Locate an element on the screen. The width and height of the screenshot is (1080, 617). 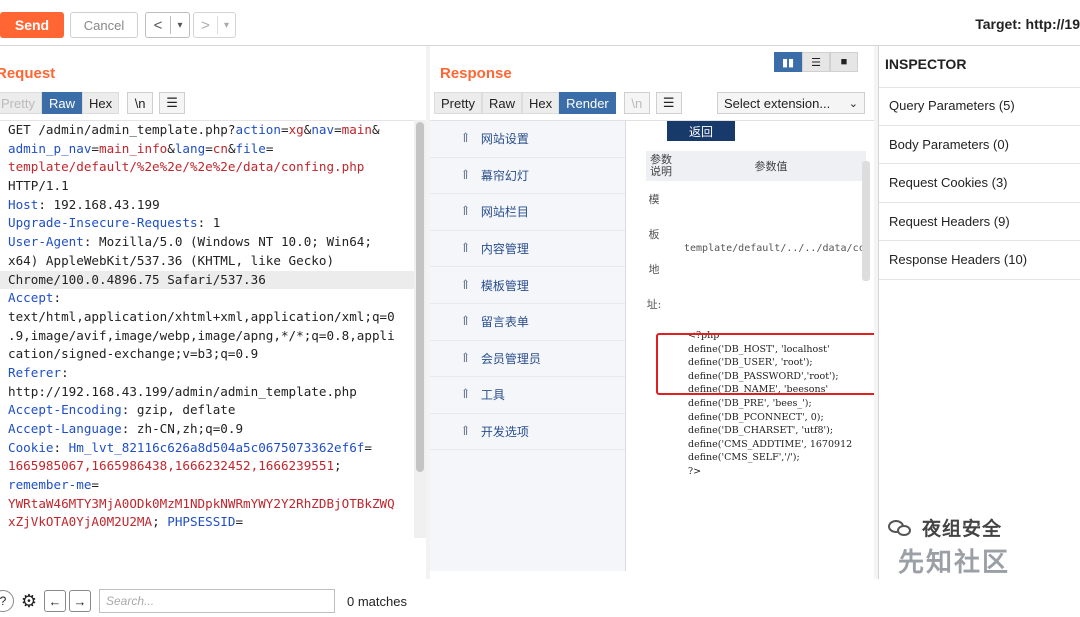
inspector-row-query-params: Query Parameters (5) is located at coordinates (979, 106).